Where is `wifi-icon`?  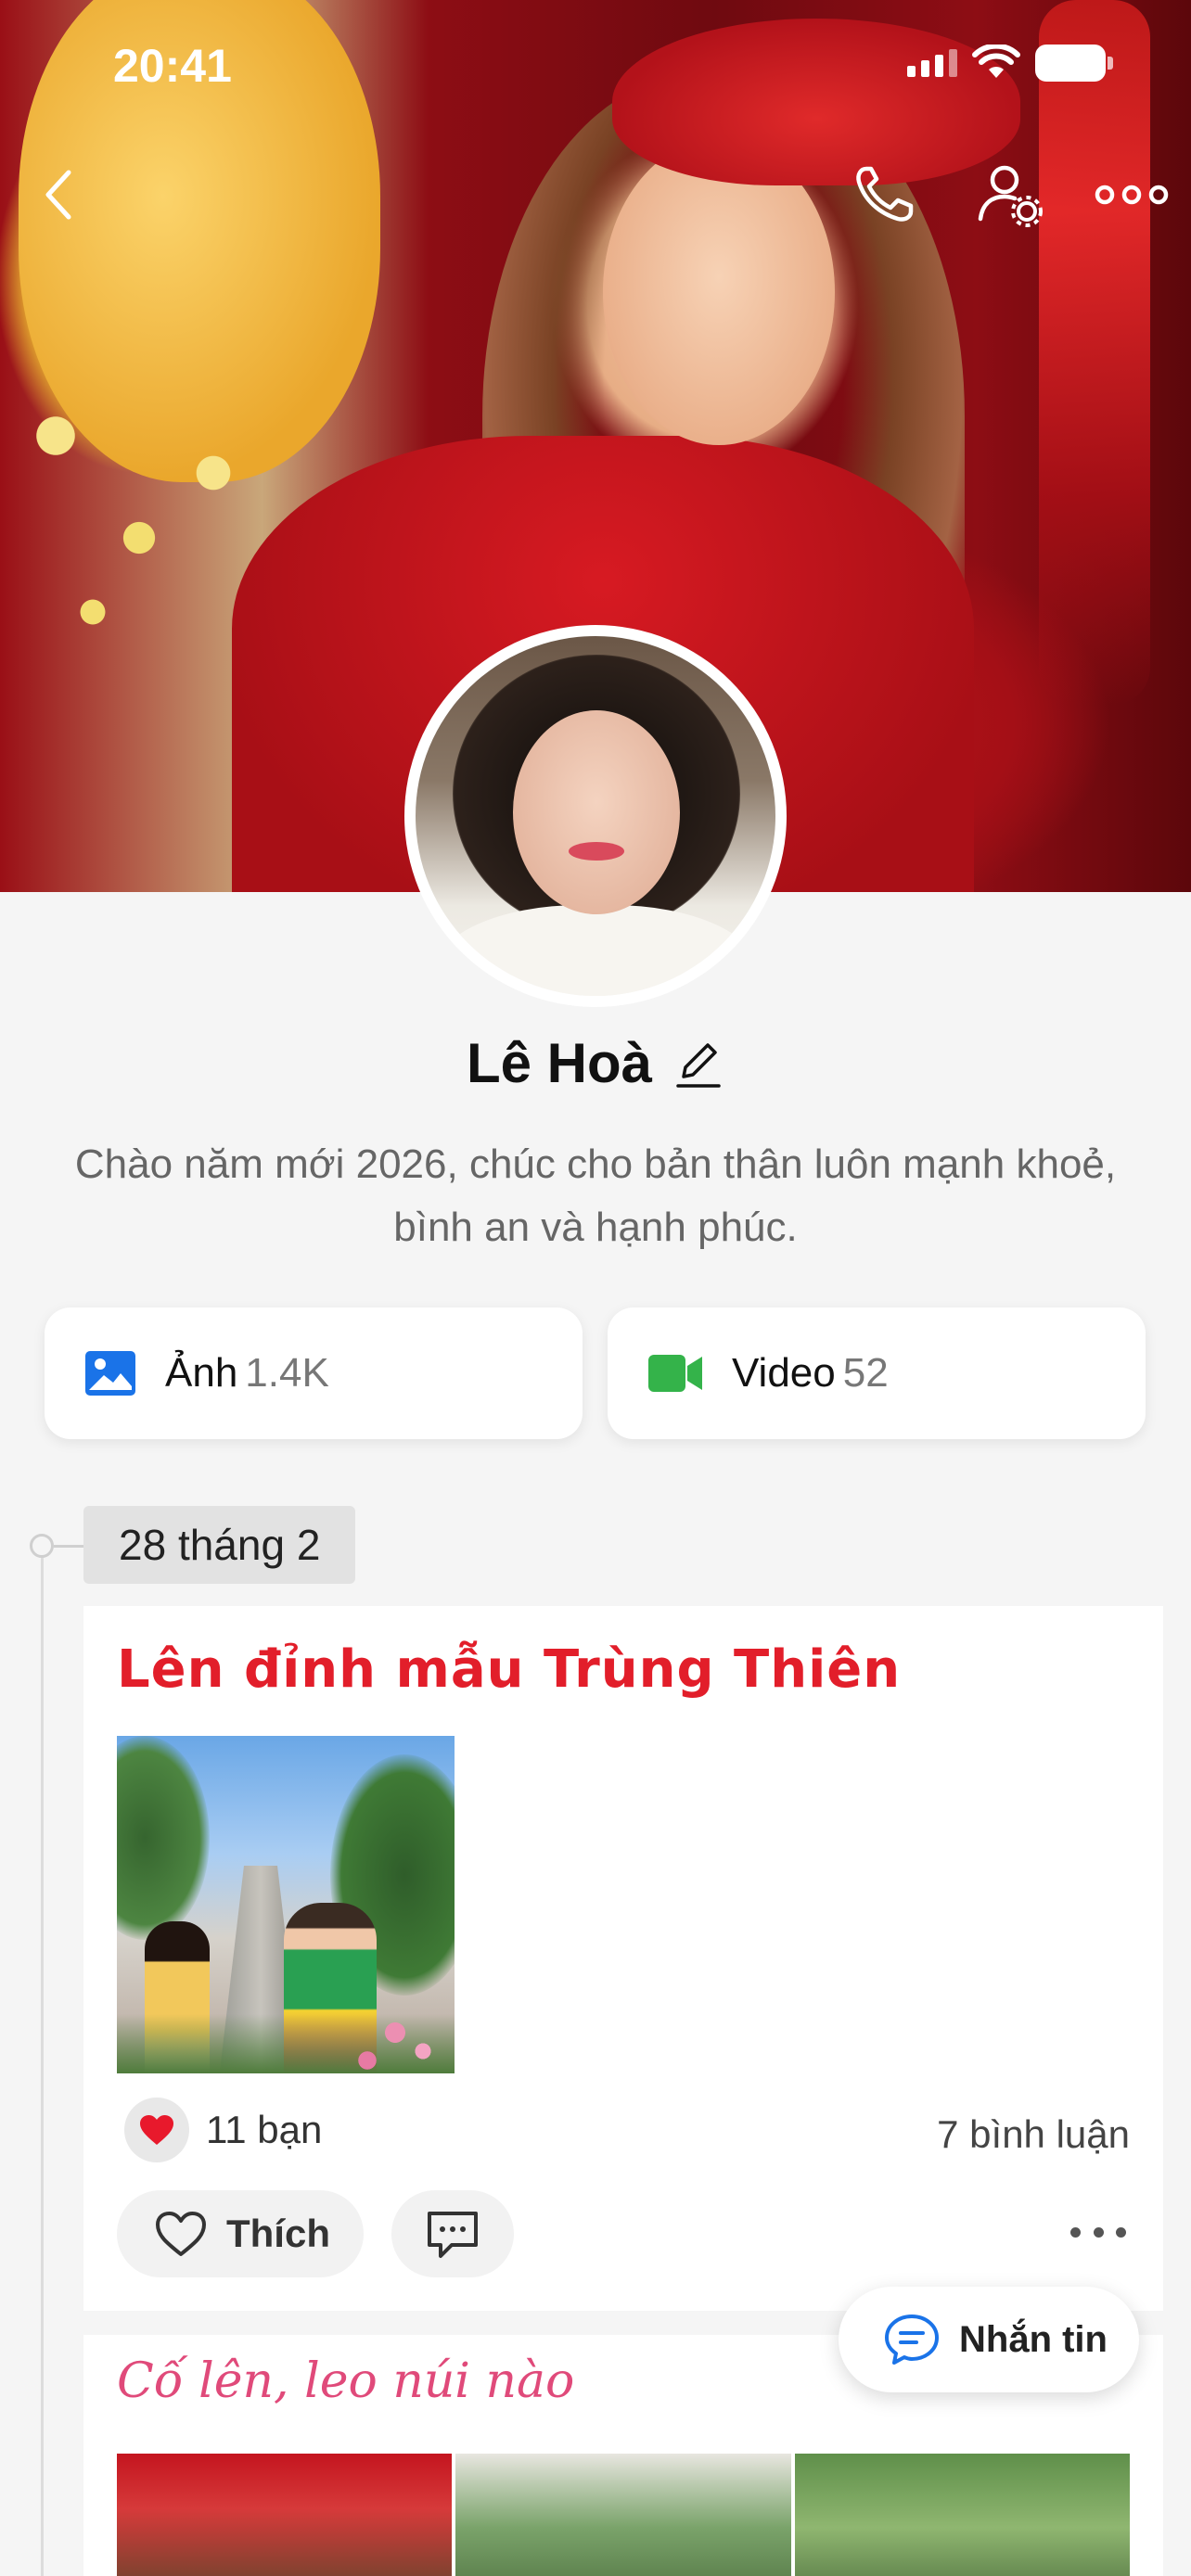 wifi-icon is located at coordinates (996, 61).